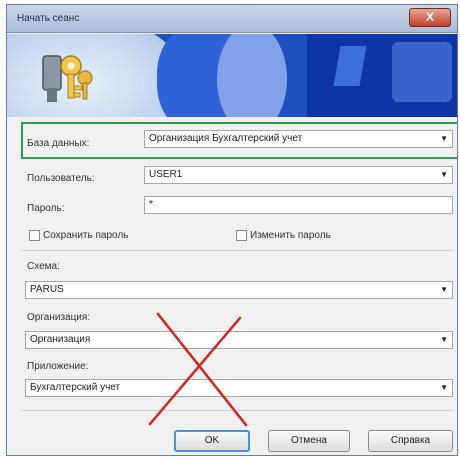 The image size is (460, 459). Describe the element at coordinates (58, 143) in the screenshot. I see `database-label: База данных:` at that location.